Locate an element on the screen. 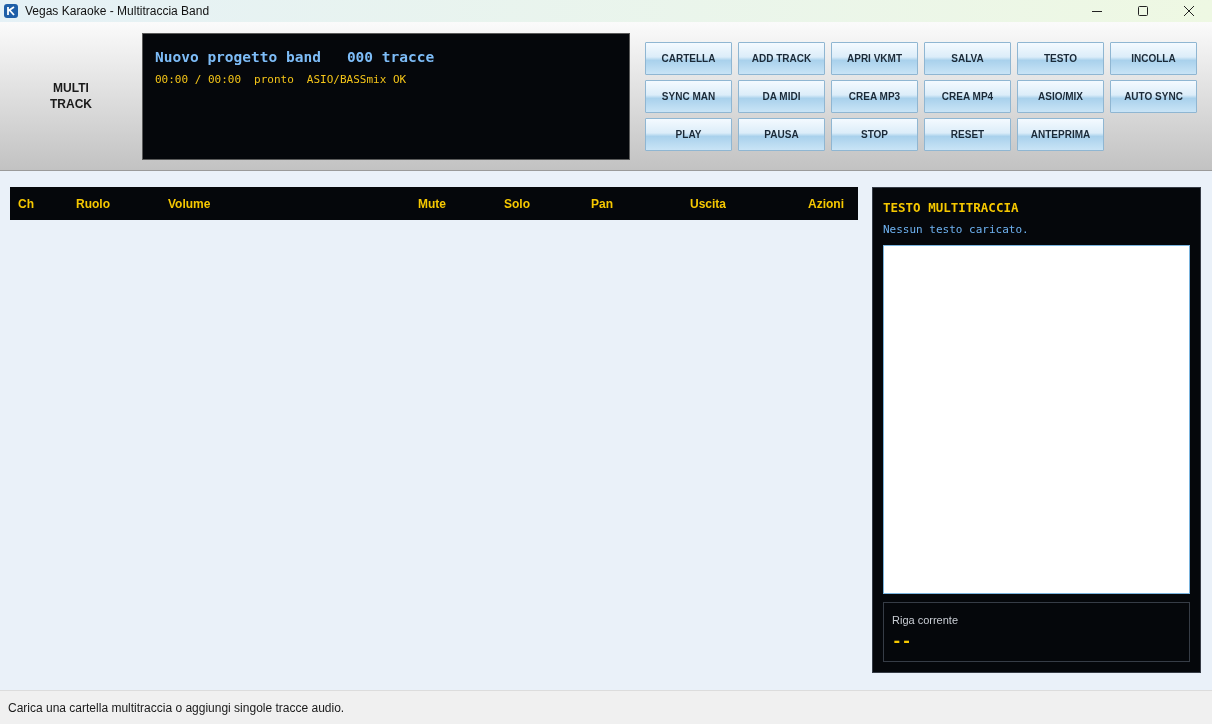  toolbar-button: SALVA is located at coordinates (967, 58).